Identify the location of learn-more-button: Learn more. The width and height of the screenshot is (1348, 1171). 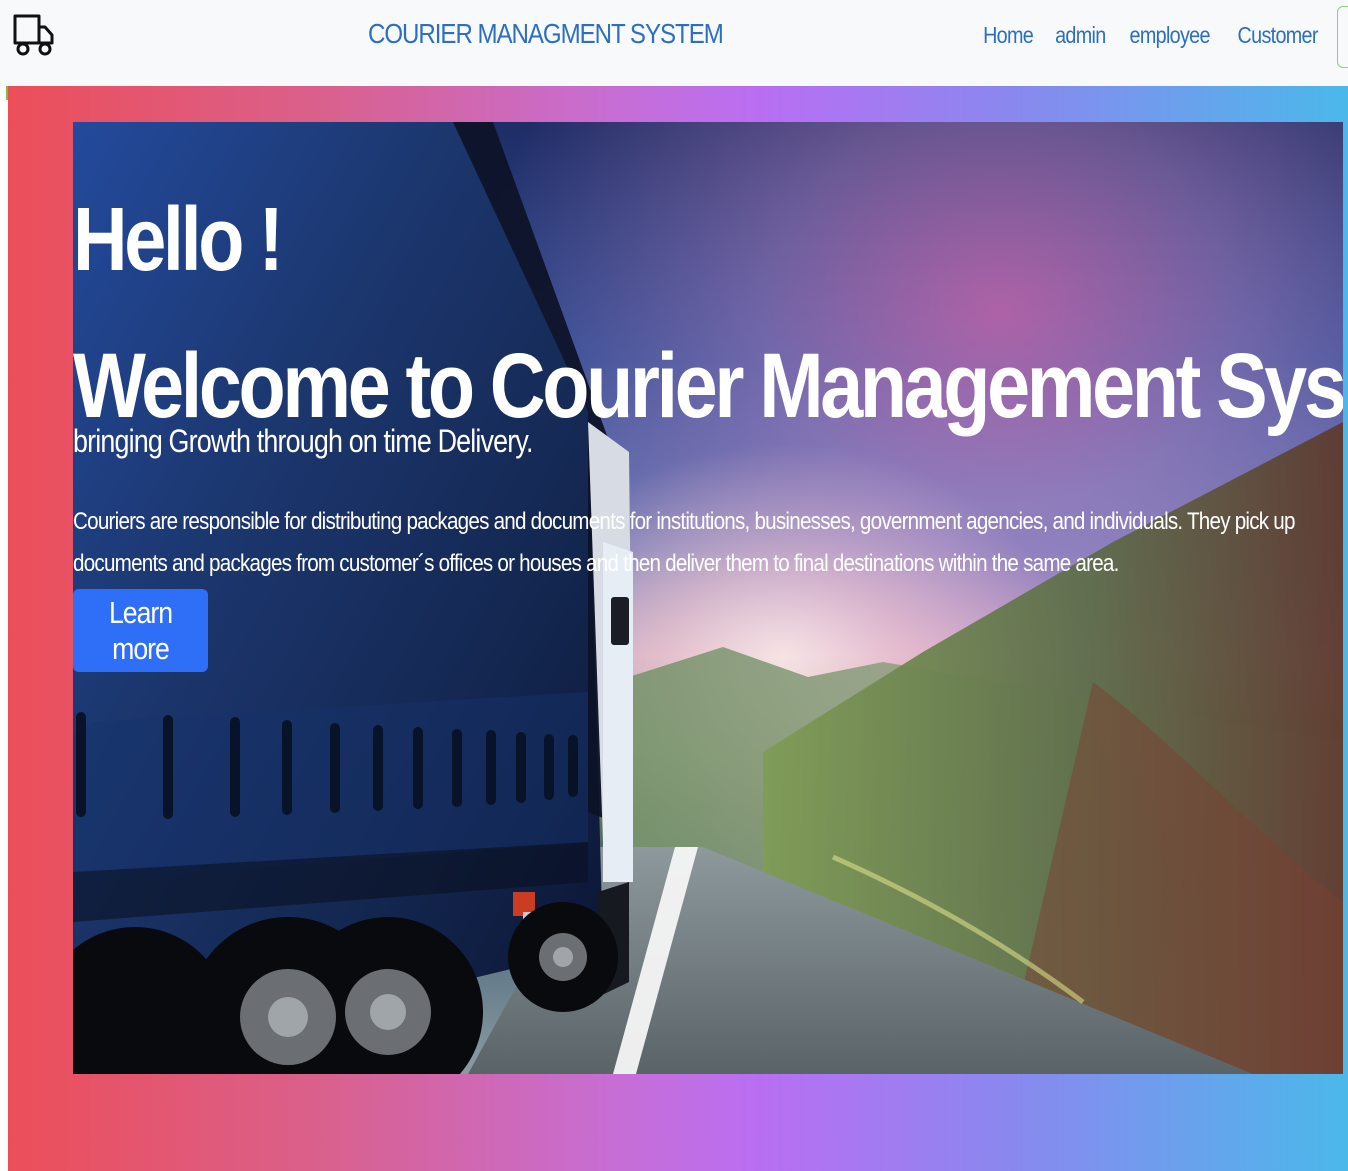
(140, 630).